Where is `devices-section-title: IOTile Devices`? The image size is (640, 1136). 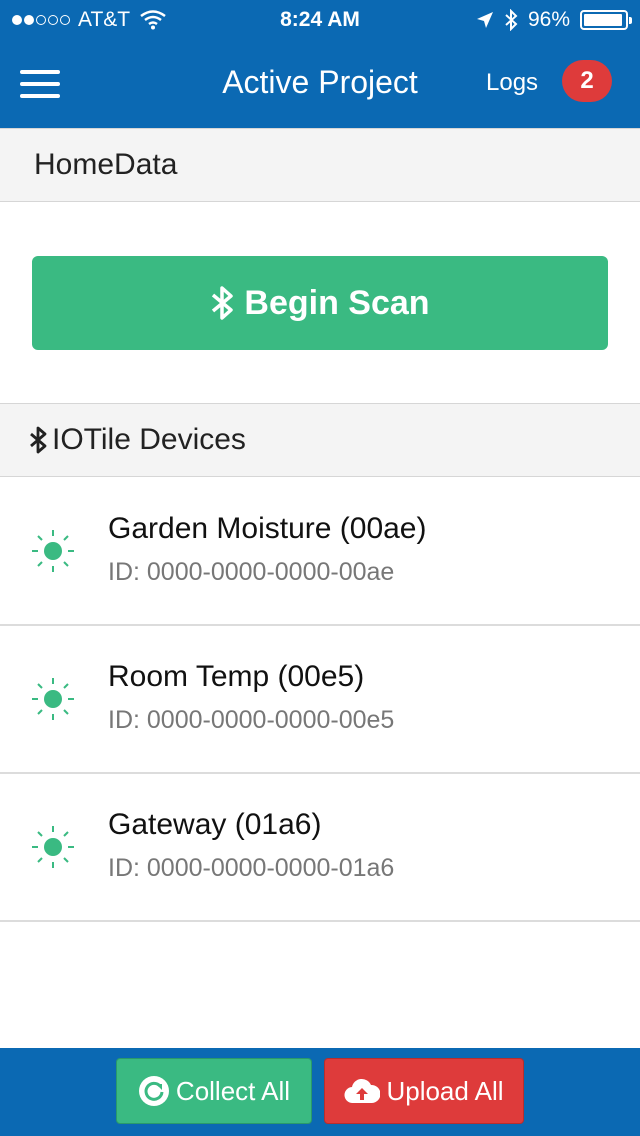
devices-section-title: IOTile Devices is located at coordinates (149, 439).